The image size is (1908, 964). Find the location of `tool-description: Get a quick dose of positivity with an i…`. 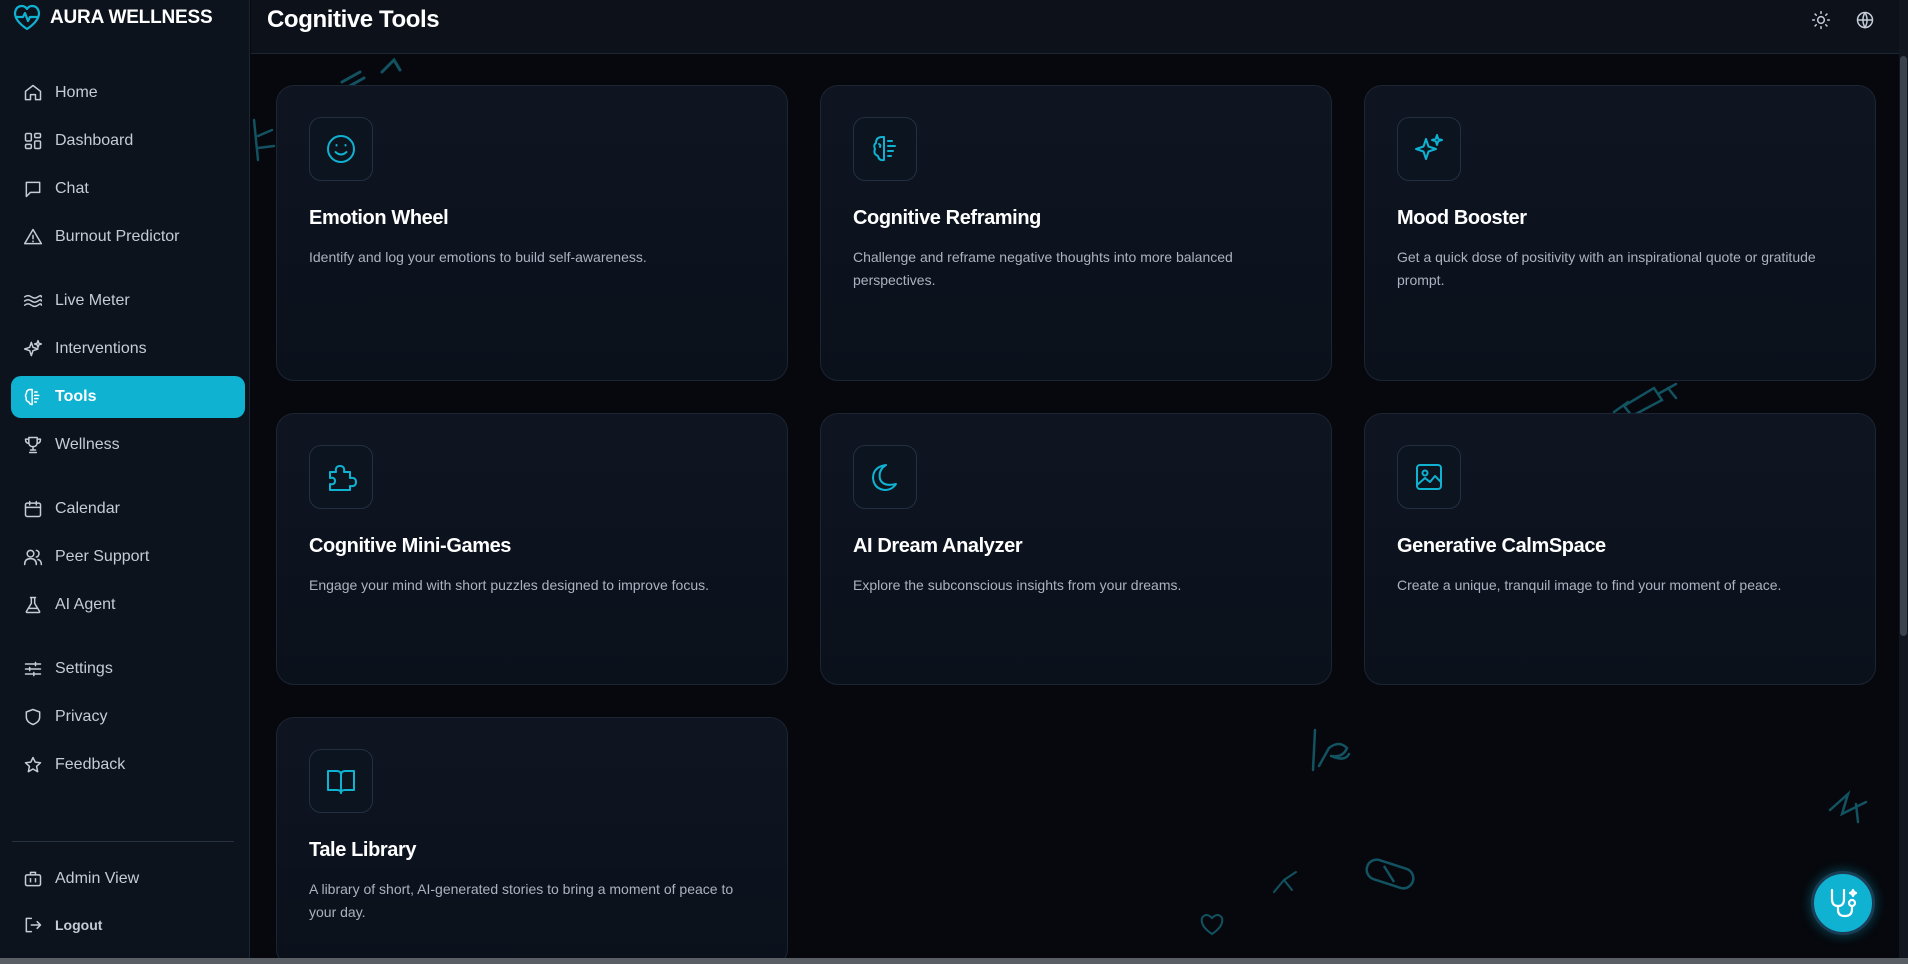

tool-description: Get a quick dose of positivity with an i… is located at coordinates (1606, 268).